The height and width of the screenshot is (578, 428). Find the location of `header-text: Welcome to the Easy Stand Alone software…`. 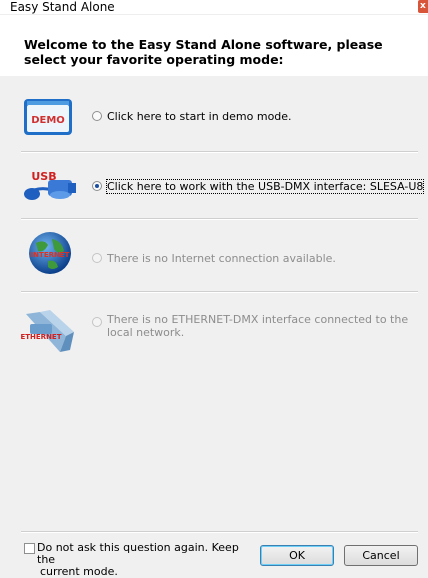

header-text: Welcome to the Easy Stand Alone software… is located at coordinates (203, 52).